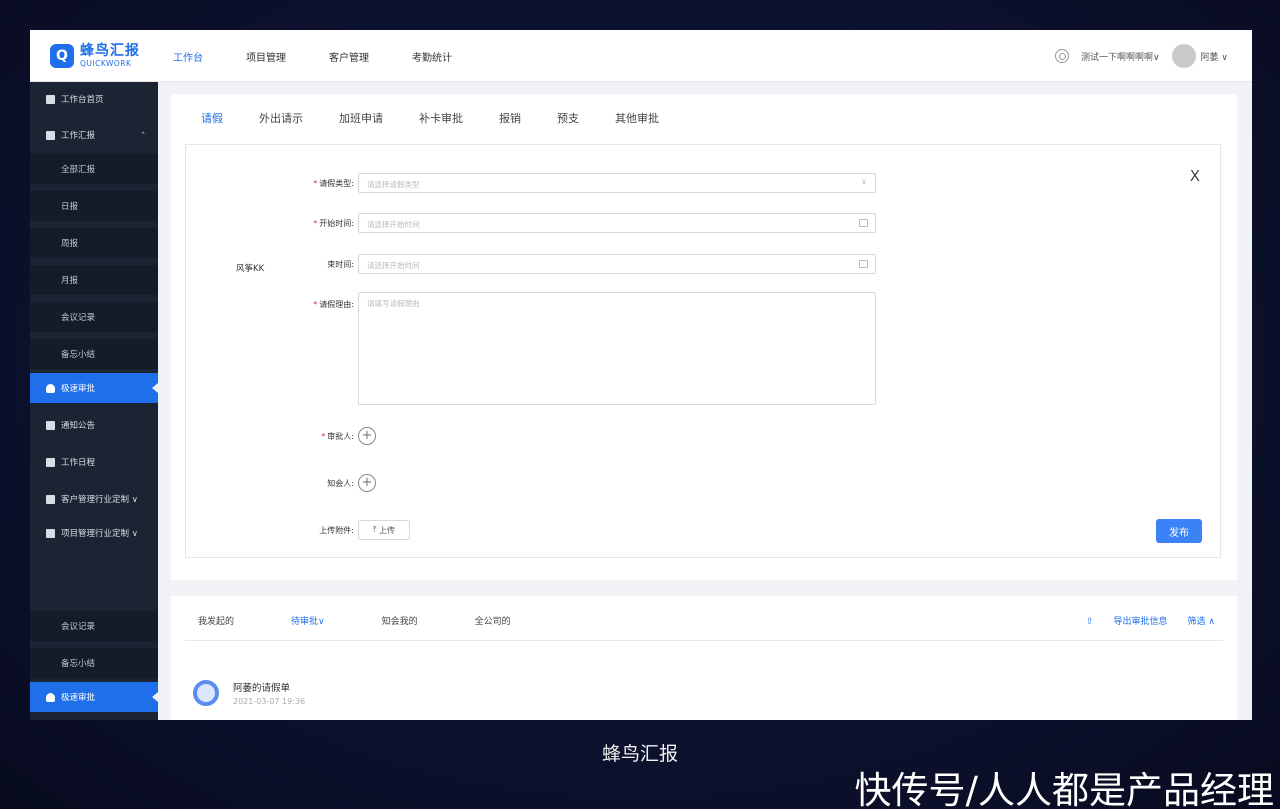 Image resolution: width=1280 pixels, height=809 pixels. Describe the element at coordinates (143, 135) in the screenshot. I see `chevron-up-icon: ⌃` at that location.